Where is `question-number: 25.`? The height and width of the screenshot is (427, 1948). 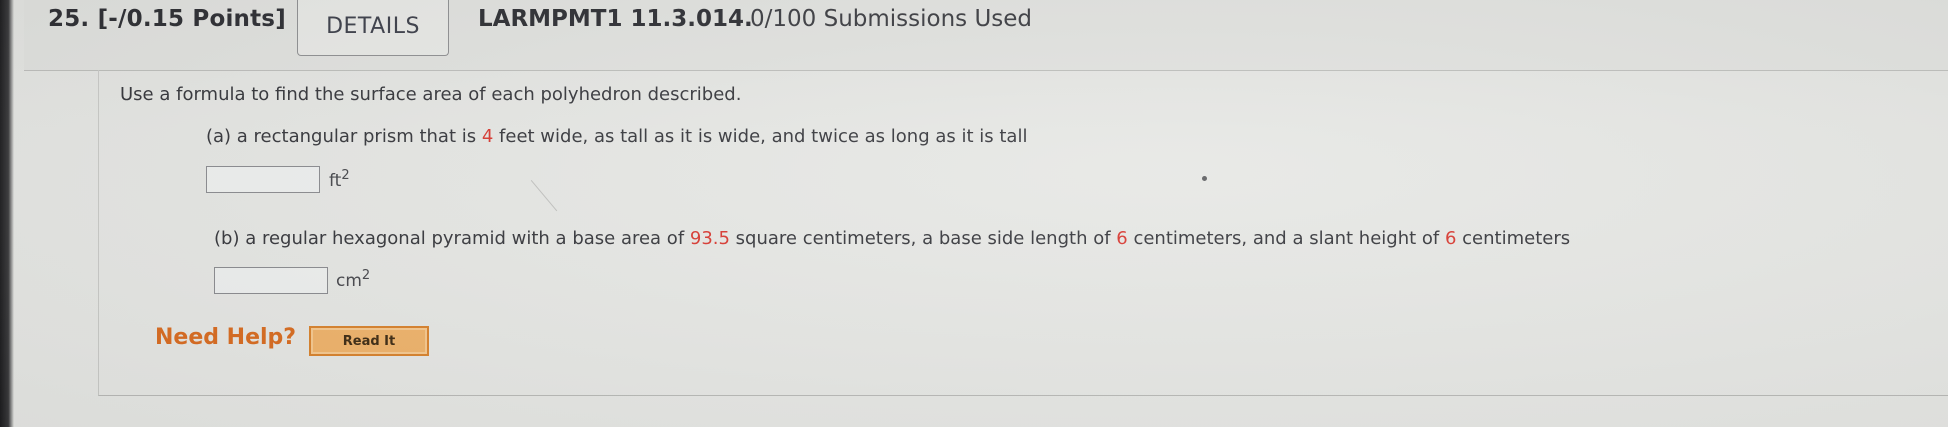
question-number: 25. is located at coordinates (69, 19).